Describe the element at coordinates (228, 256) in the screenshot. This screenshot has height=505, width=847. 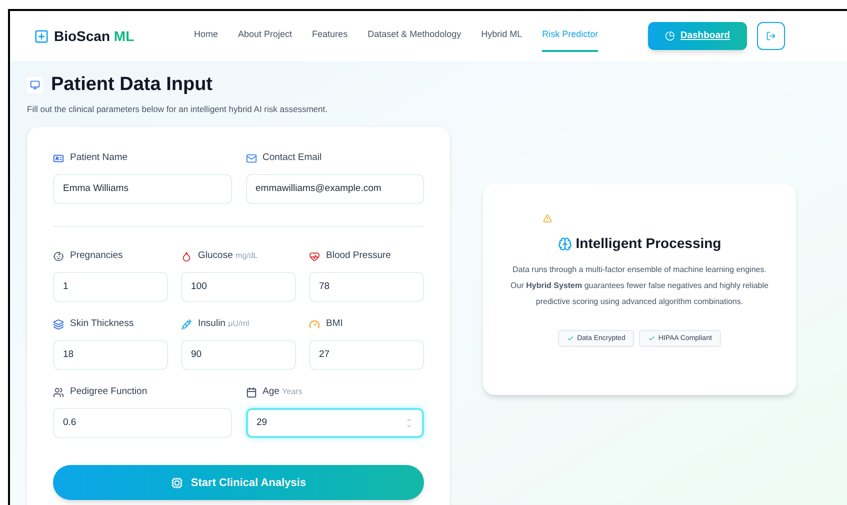
I see `field-label: Glucose mg/dL` at that location.